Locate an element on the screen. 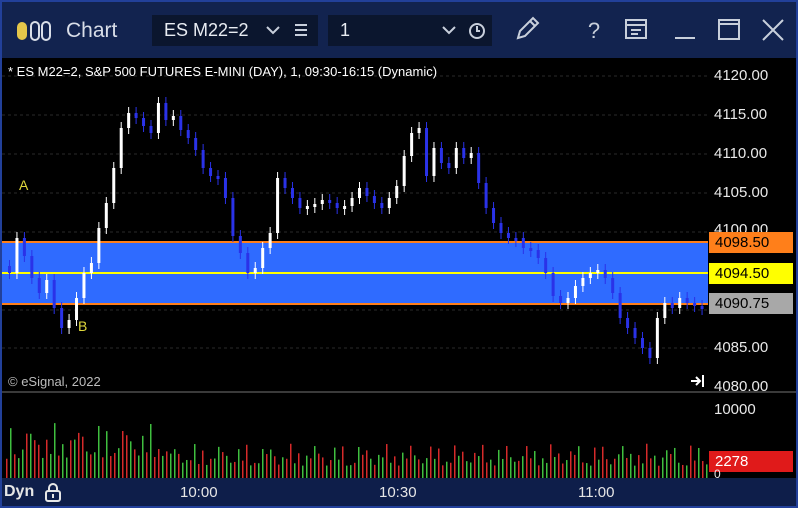 Image resolution: width=798 pixels, height=508 pixels. volume-axis: 10000 2278 0 is located at coordinates (752, 437).